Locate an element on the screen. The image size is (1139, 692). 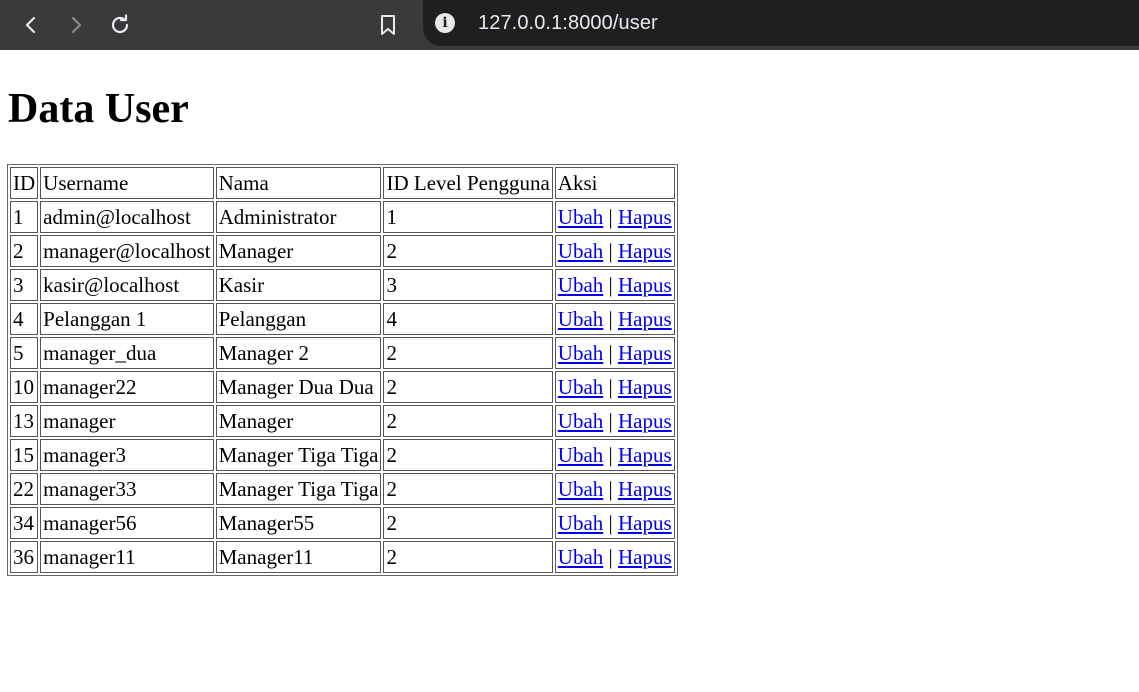
forward-button is located at coordinates (76, 25).